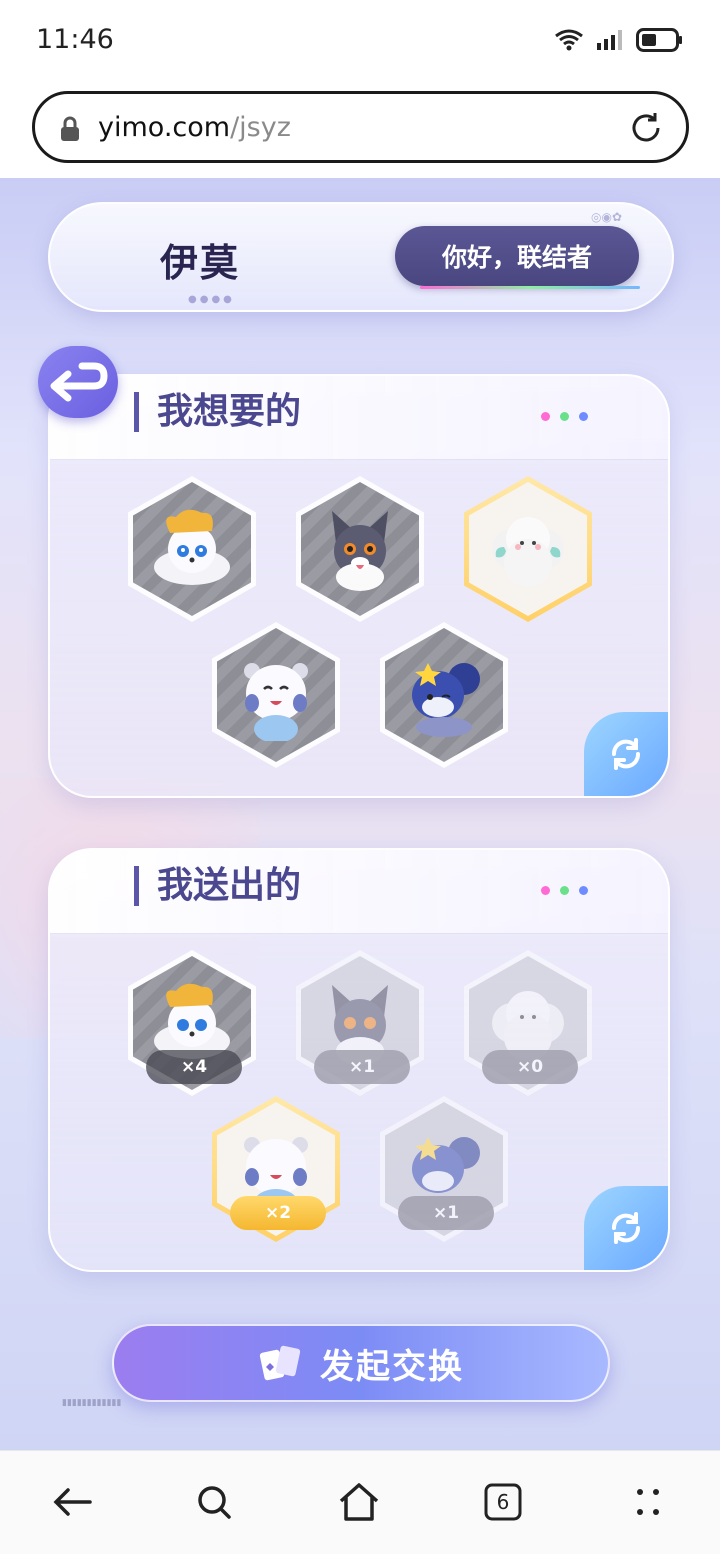 The height and width of the screenshot is (1554, 720). I want to click on want-pet-fox, so click(192, 549).